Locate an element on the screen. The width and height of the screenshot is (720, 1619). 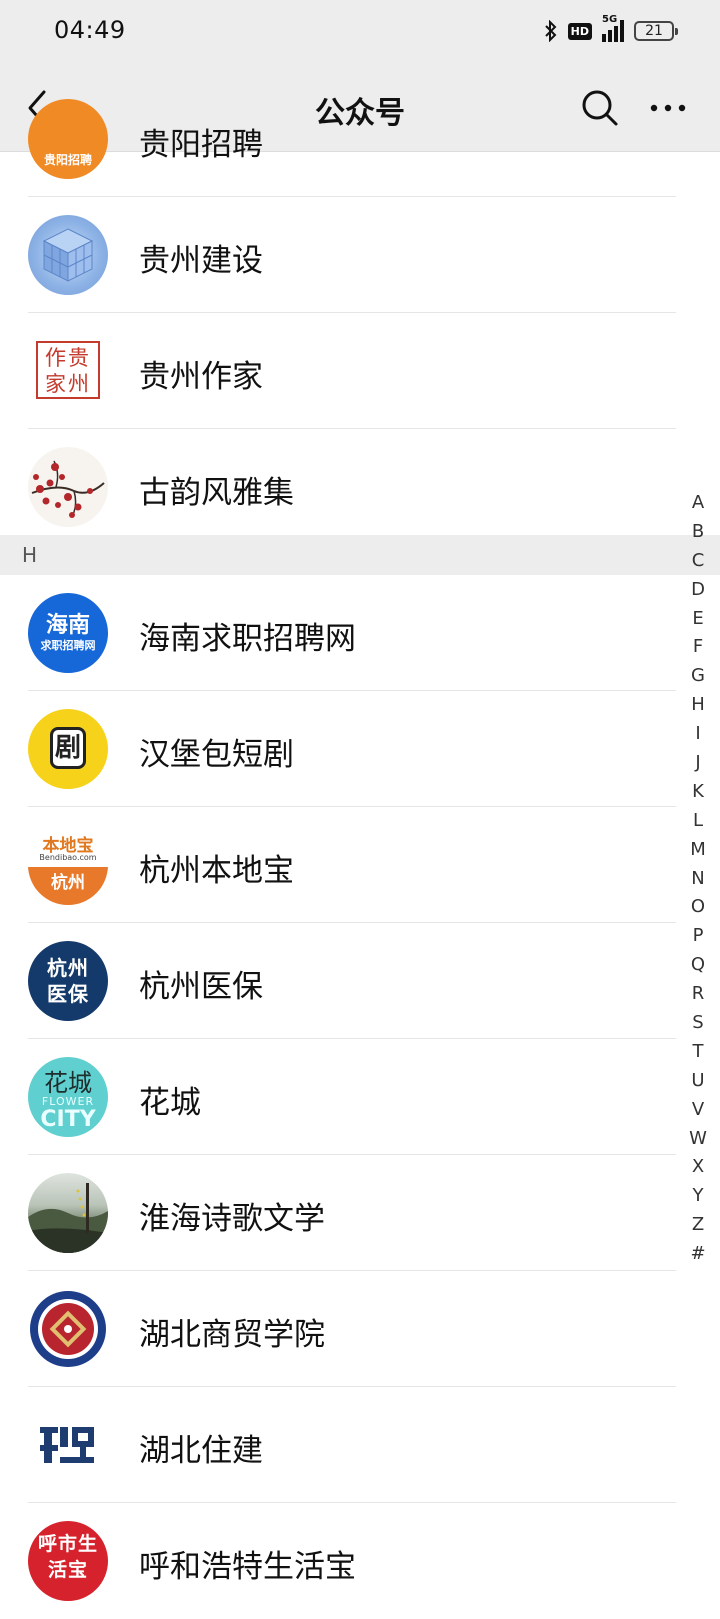
logo-text: 呼市生活宝 is located at coordinates (68, 1557).